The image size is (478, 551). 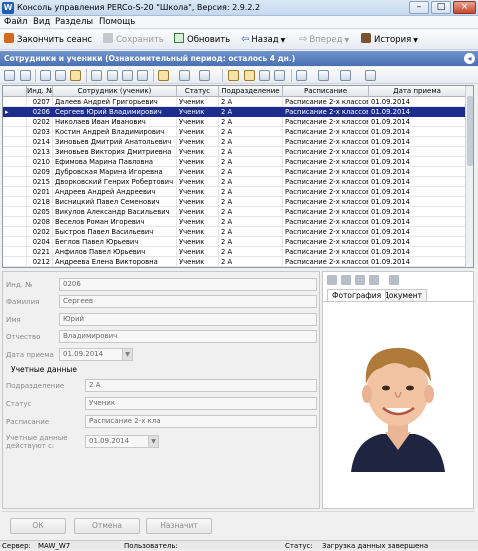 I want to click on menu-help: Помощь, so click(x=117, y=22).